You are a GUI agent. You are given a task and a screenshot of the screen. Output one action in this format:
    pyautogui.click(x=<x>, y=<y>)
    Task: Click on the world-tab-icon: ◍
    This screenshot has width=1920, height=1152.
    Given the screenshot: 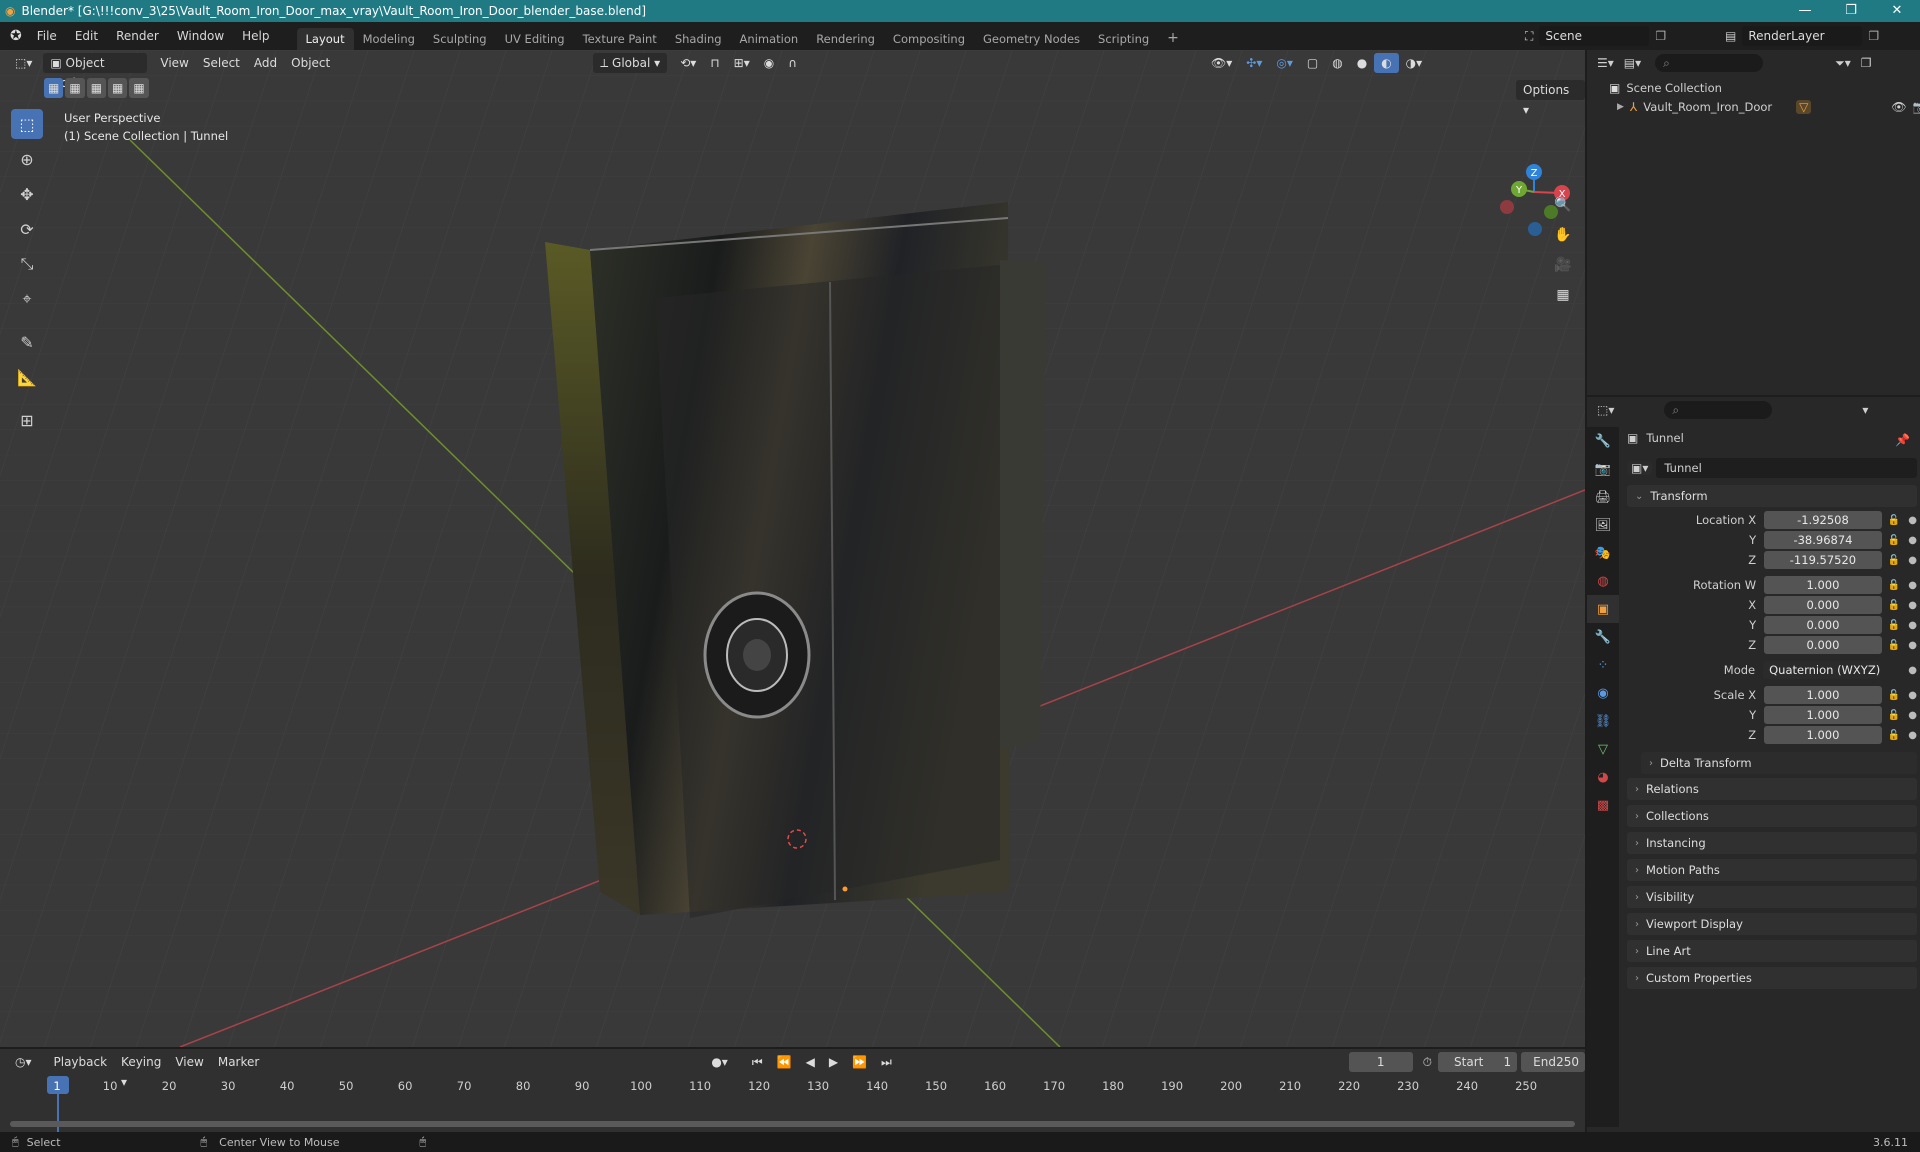 What is the action you would take?
    pyautogui.click(x=1603, y=581)
    